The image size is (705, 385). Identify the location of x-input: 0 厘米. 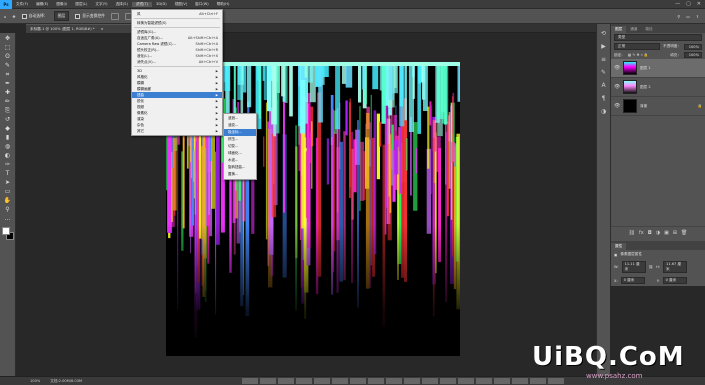
(632, 280).